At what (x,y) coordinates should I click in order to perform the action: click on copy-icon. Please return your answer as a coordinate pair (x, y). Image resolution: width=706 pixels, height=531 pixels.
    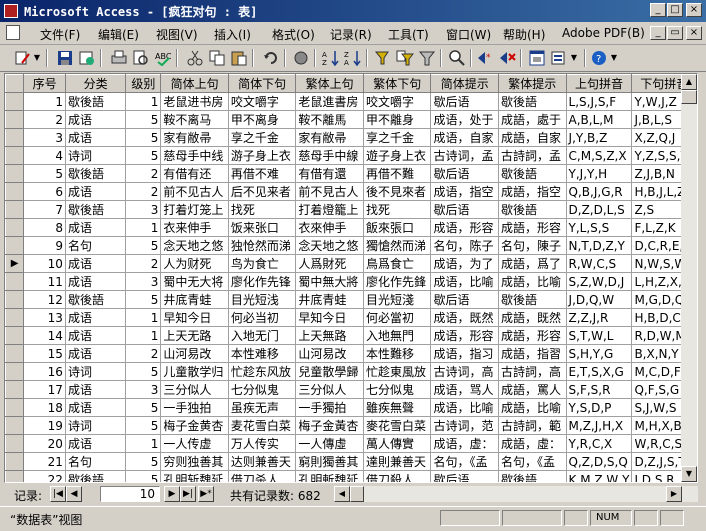
    Looking at the image, I should click on (217, 58).